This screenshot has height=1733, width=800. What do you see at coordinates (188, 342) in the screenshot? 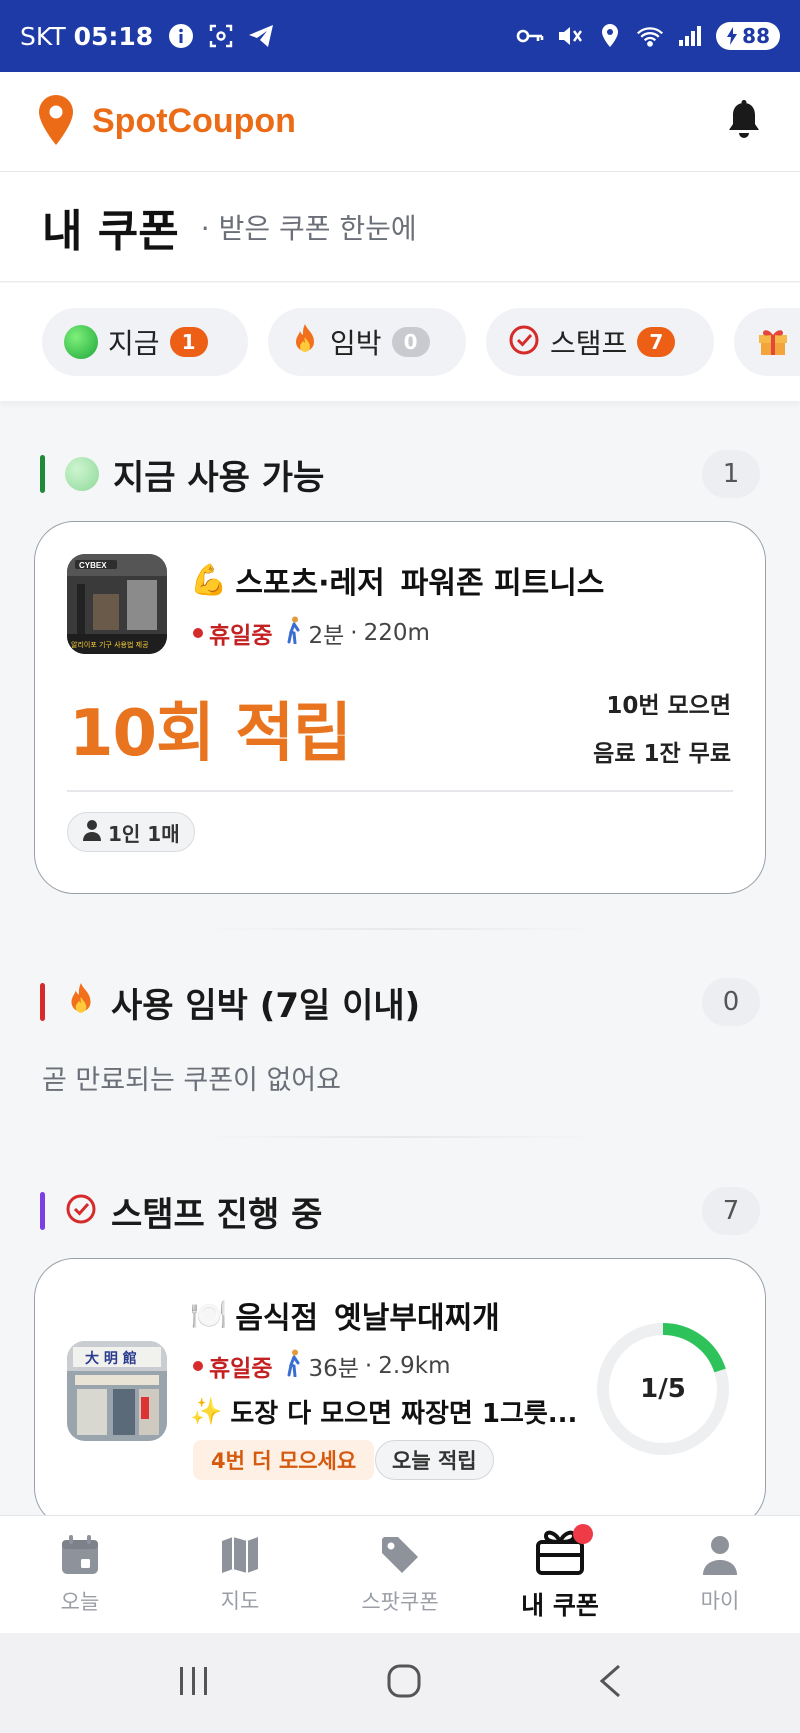
I see `chip-count: 1` at bounding box center [188, 342].